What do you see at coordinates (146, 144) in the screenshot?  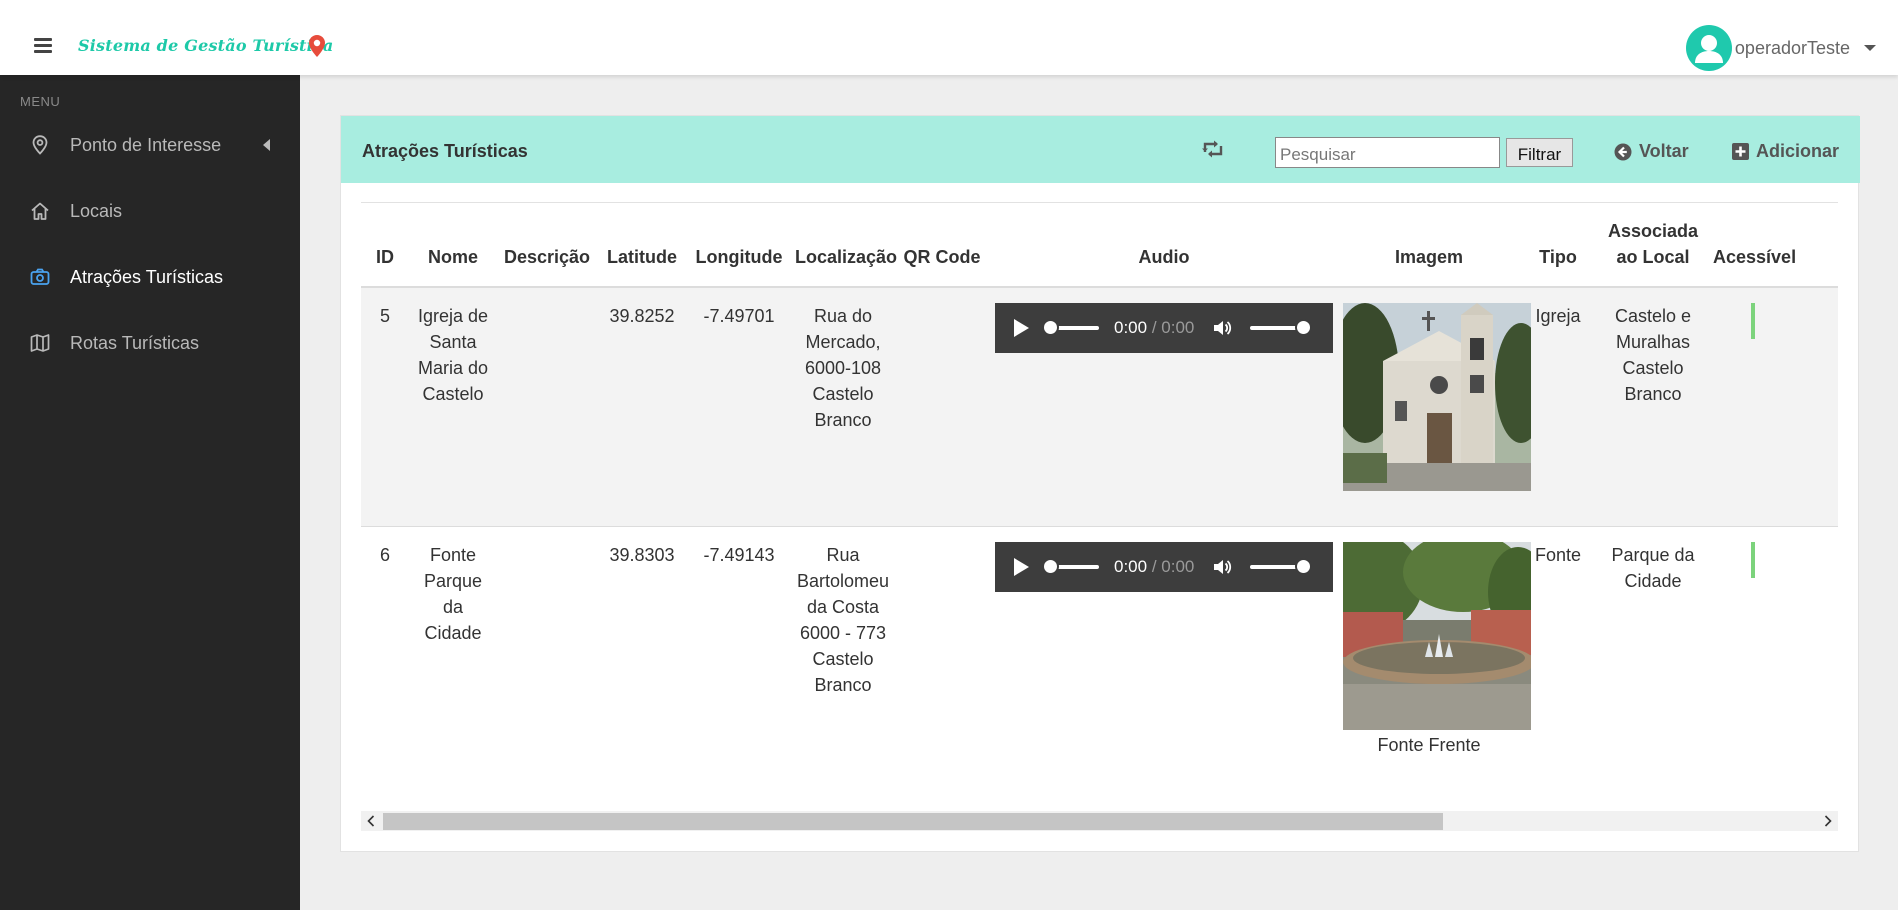 I see `sidebar-item-label: Ponto de Interesse` at bounding box center [146, 144].